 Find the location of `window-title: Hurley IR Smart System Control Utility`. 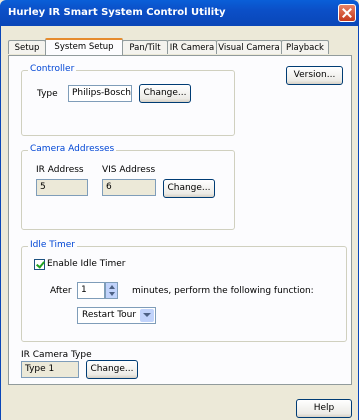

window-title: Hurley IR Smart System Control Utility is located at coordinates (117, 12).